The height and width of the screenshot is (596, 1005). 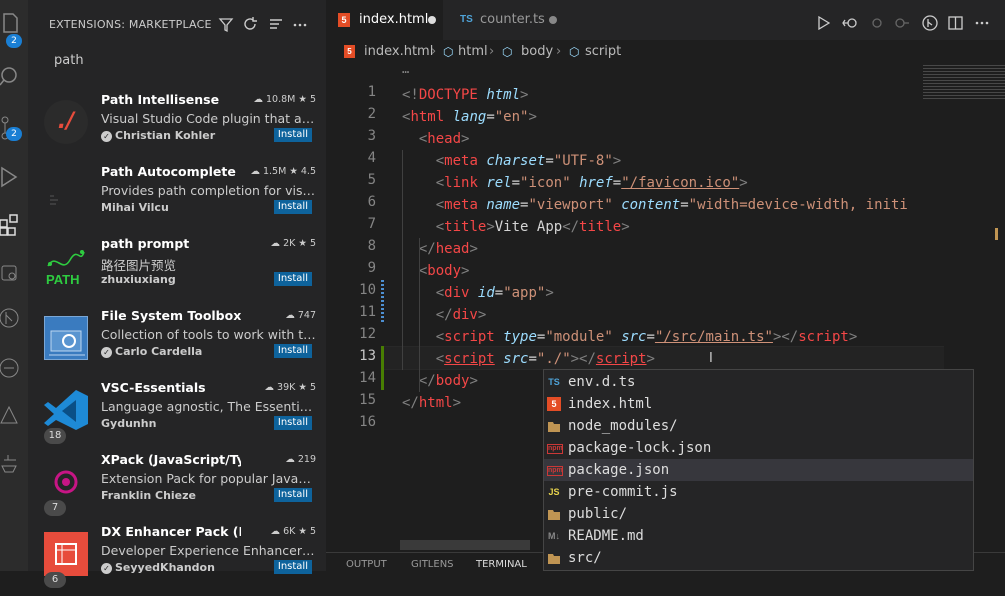 I want to click on run-icon, so click(x=823, y=23).